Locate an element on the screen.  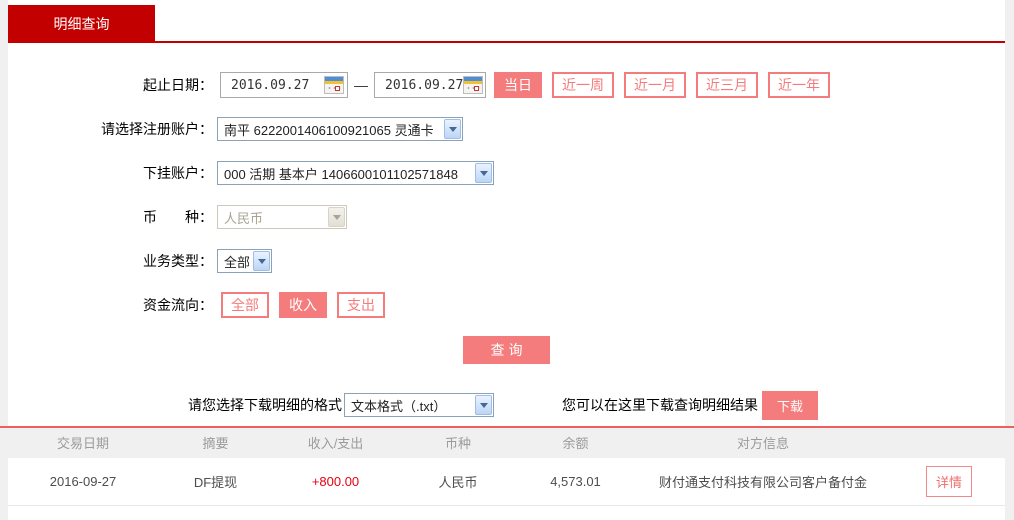
header-summary: 摘要 is located at coordinates (215, 443).